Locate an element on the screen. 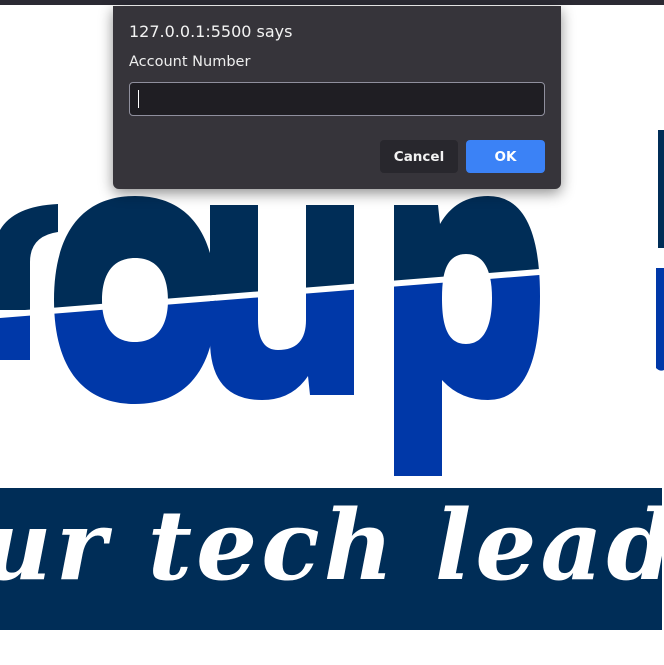 This screenshot has width=664, height=665. dialog-message: Account Number is located at coordinates (190, 62).